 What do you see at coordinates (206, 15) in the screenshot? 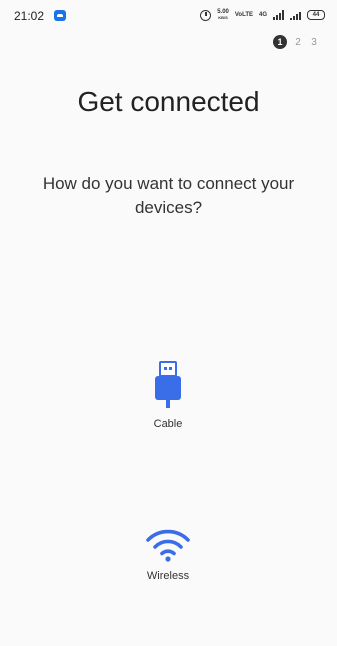
I see `alarm-icon` at bounding box center [206, 15].